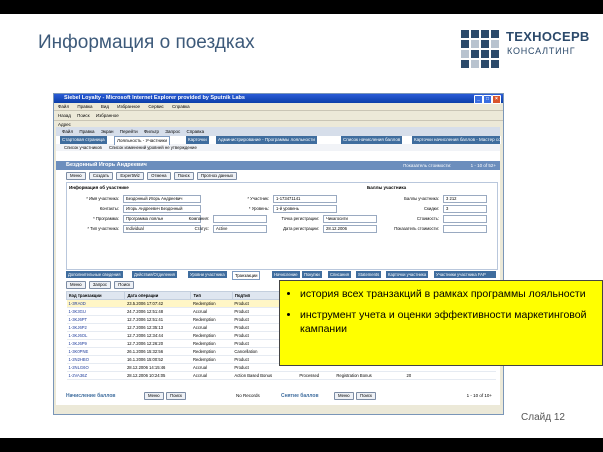  I want to click on menu-button: Меню, so click(76, 176).